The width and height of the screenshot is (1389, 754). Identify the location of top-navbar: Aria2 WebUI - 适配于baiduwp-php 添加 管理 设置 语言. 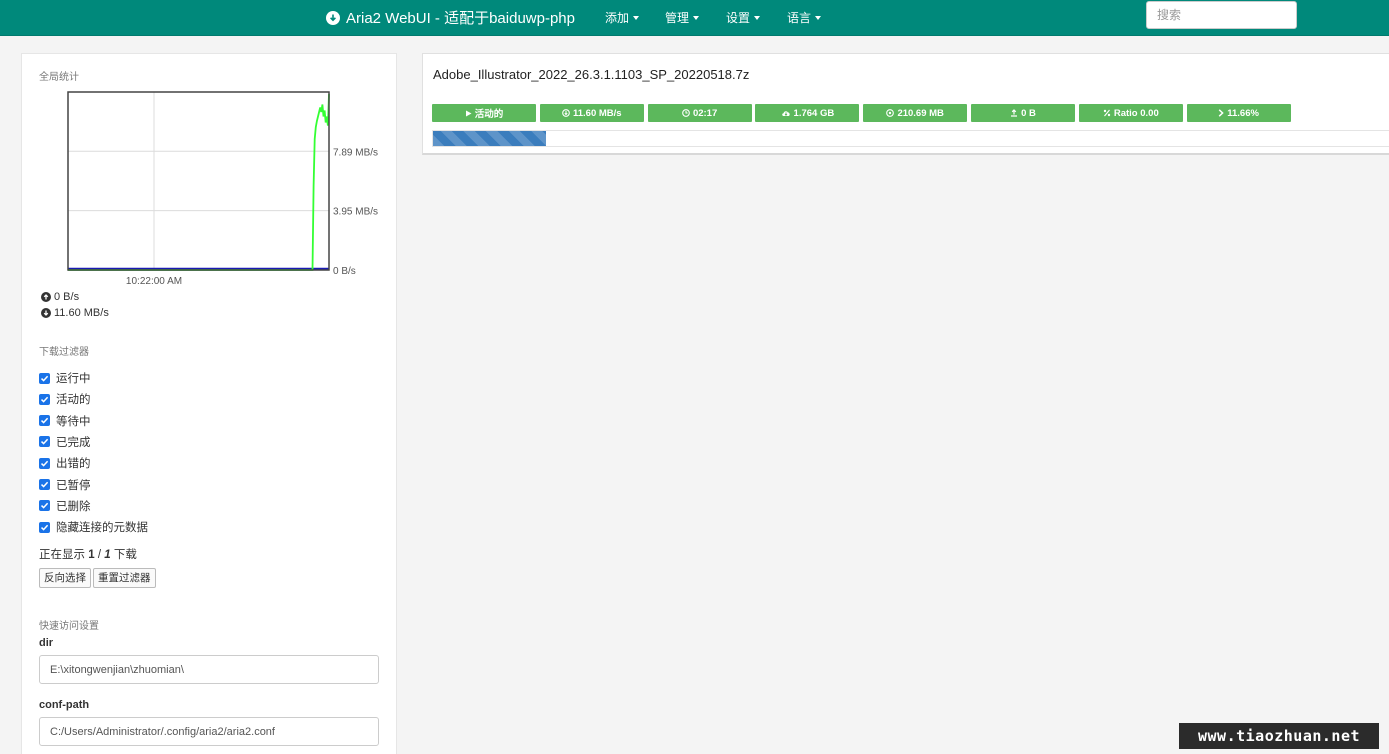
(694, 18).